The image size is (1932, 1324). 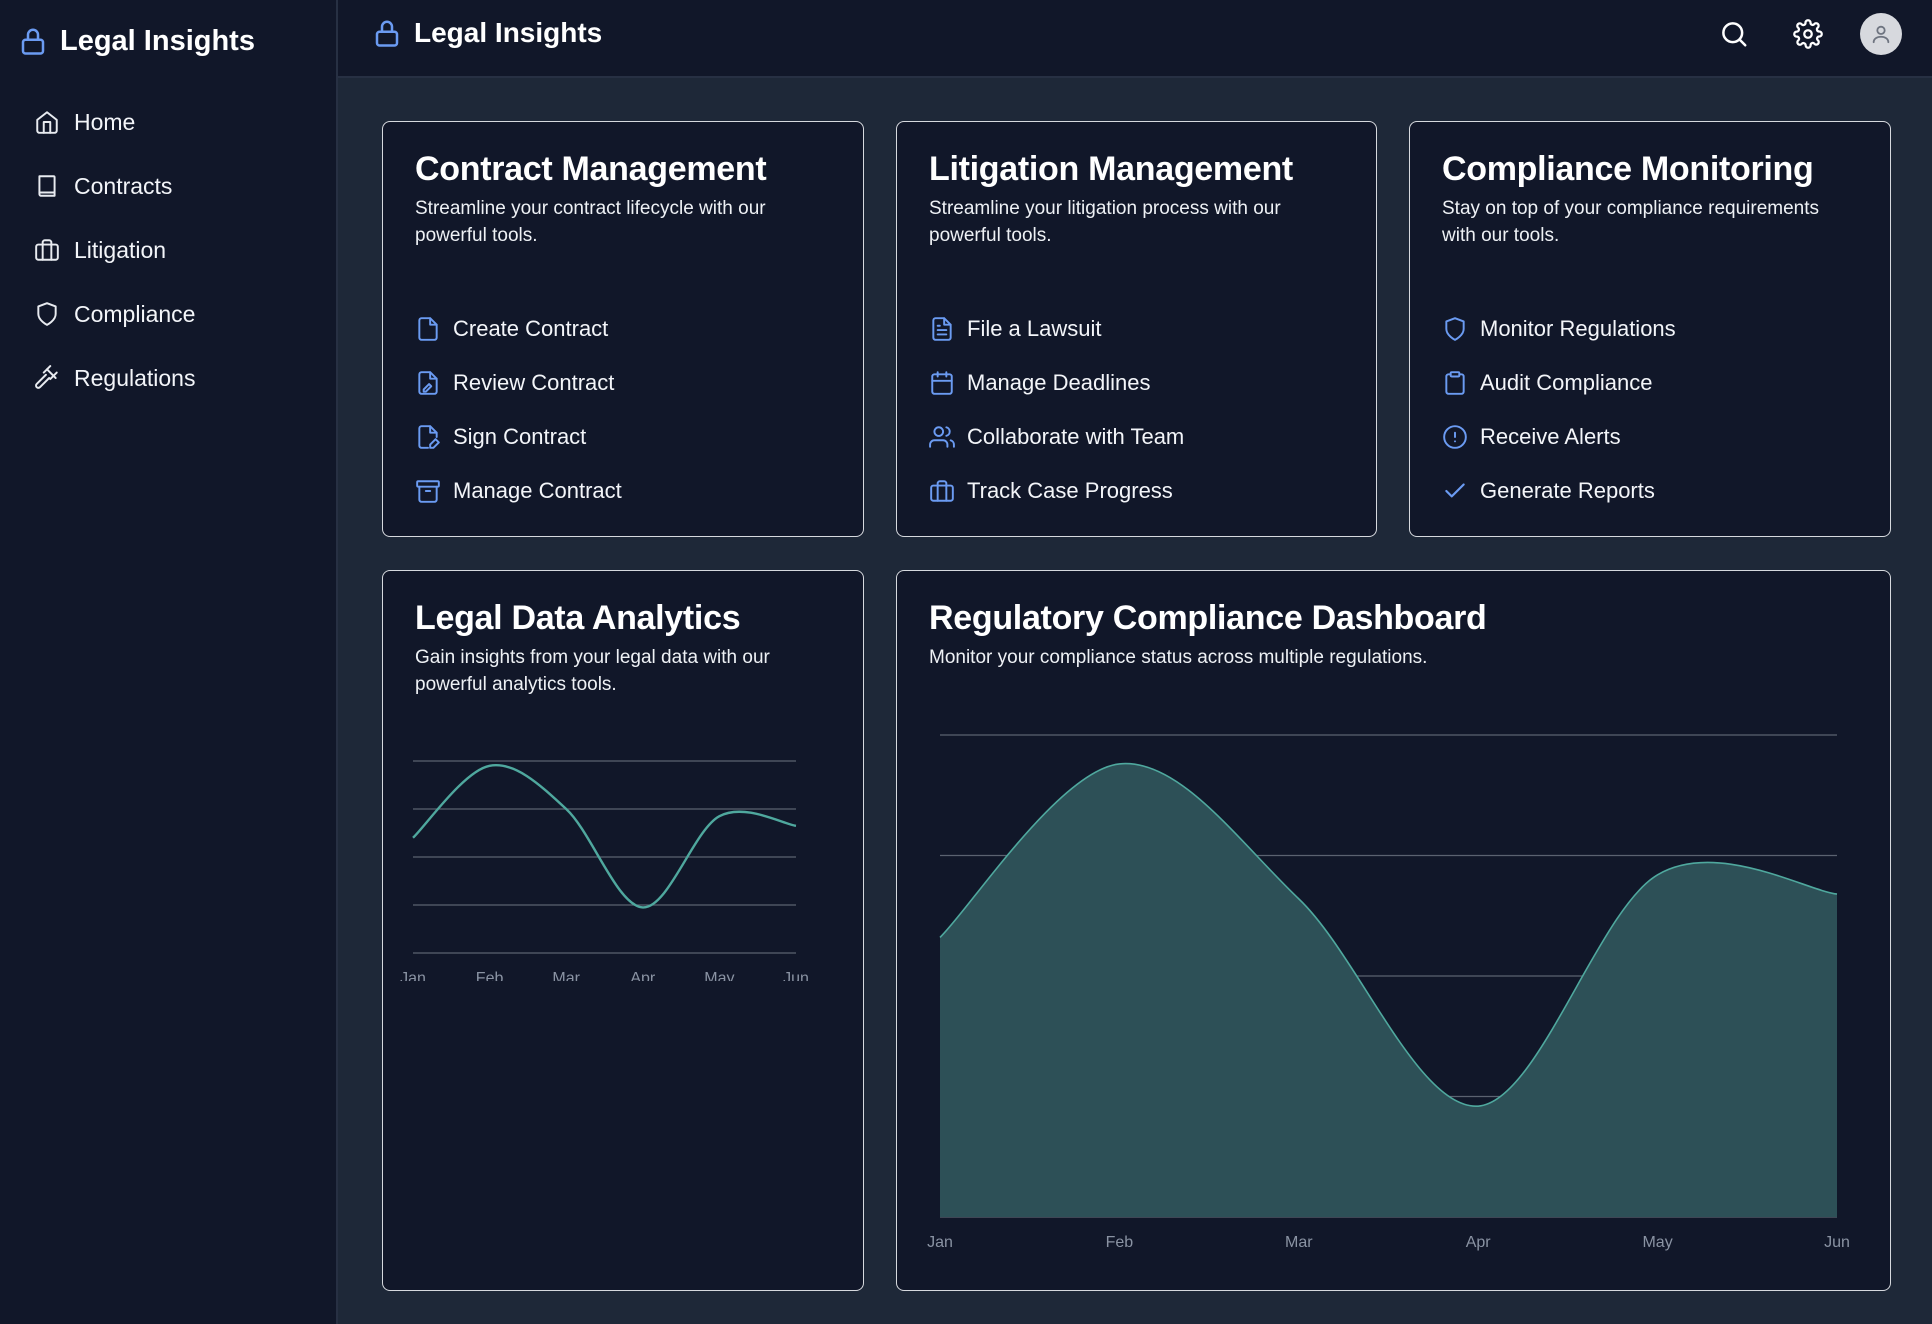 I want to click on check-icon, so click(x=1455, y=491).